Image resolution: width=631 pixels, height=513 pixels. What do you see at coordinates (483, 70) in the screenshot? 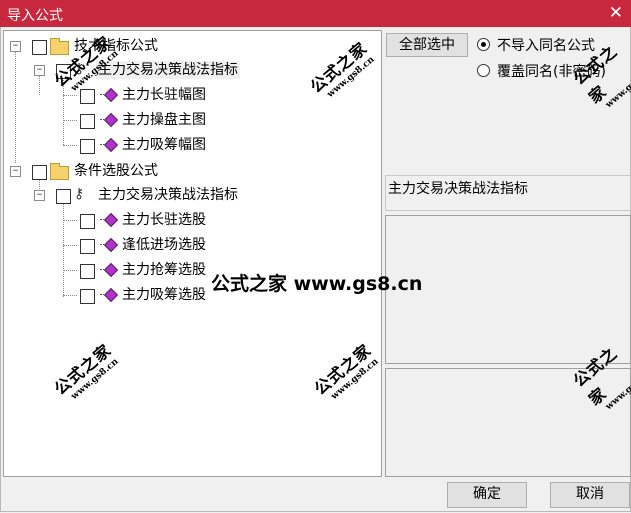
I see `radio-overwrite-duplicates` at bounding box center [483, 70].